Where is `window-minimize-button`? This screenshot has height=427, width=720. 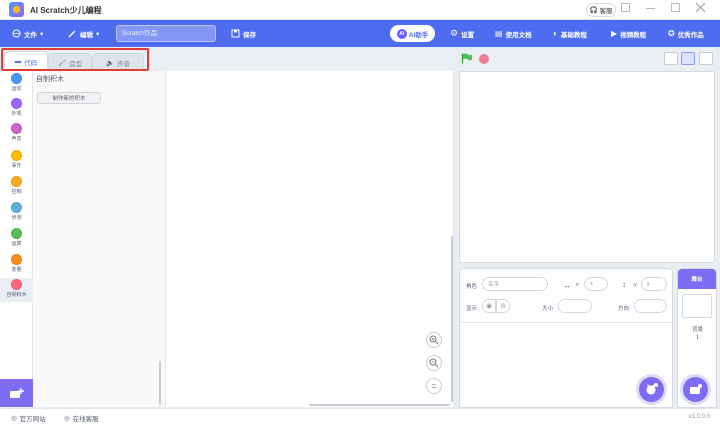
window-minimize-button is located at coordinates (650, 6).